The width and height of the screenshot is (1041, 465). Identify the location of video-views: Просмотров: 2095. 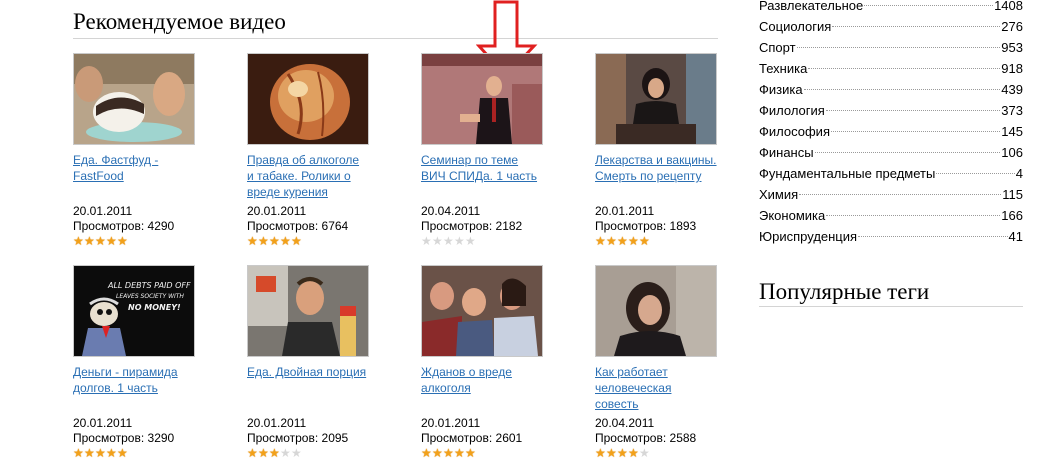
(298, 438).